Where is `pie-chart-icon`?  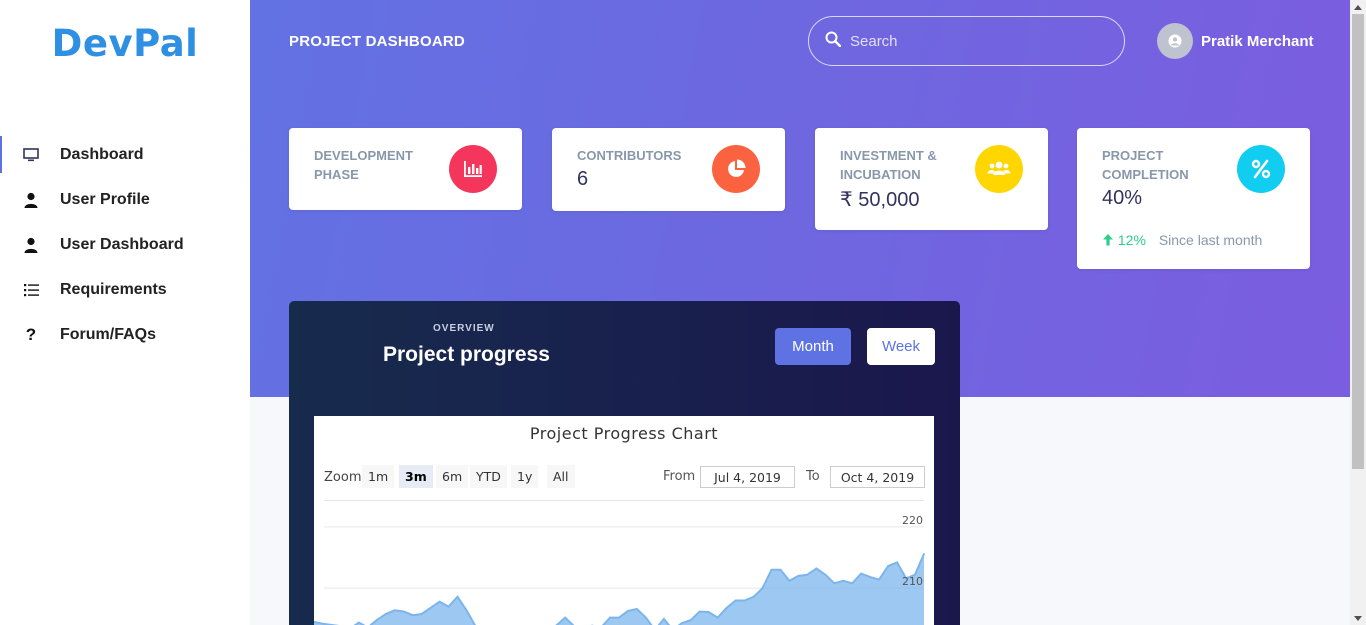 pie-chart-icon is located at coordinates (736, 169).